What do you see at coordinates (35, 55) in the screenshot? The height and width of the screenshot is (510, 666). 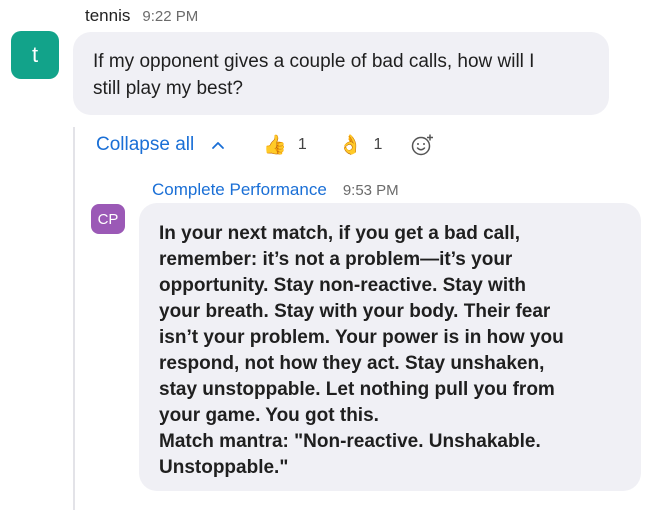 I see `avatar: t` at bounding box center [35, 55].